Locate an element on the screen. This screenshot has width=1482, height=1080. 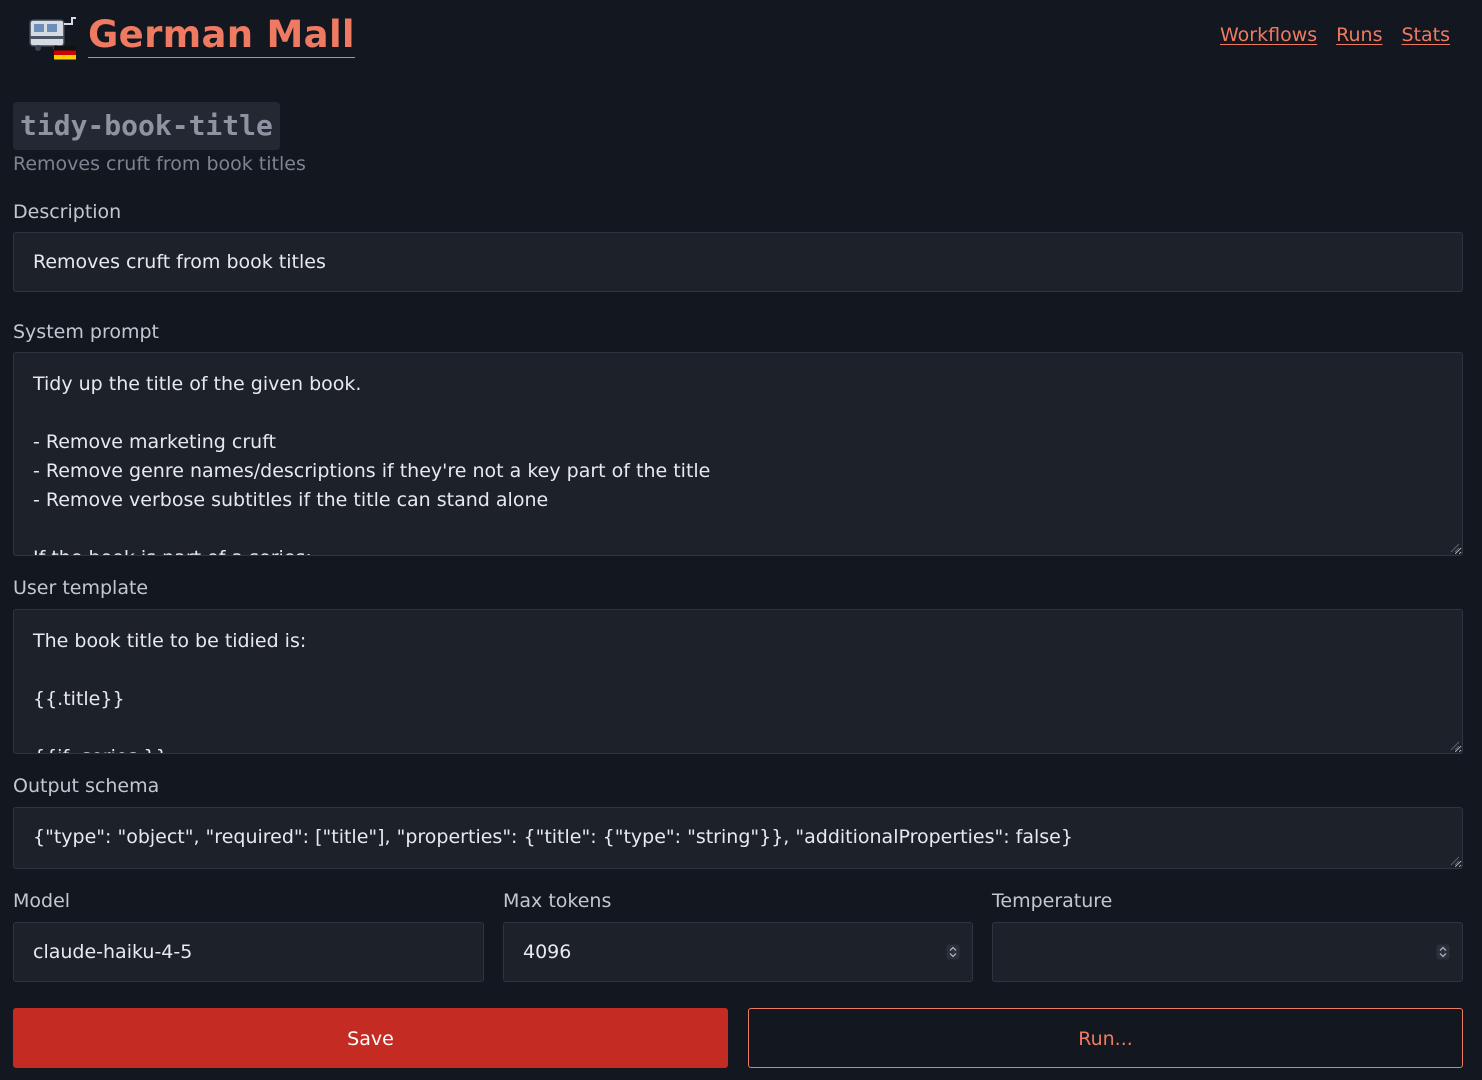
workflow-name: tidy-book-title is located at coordinates (146, 126).